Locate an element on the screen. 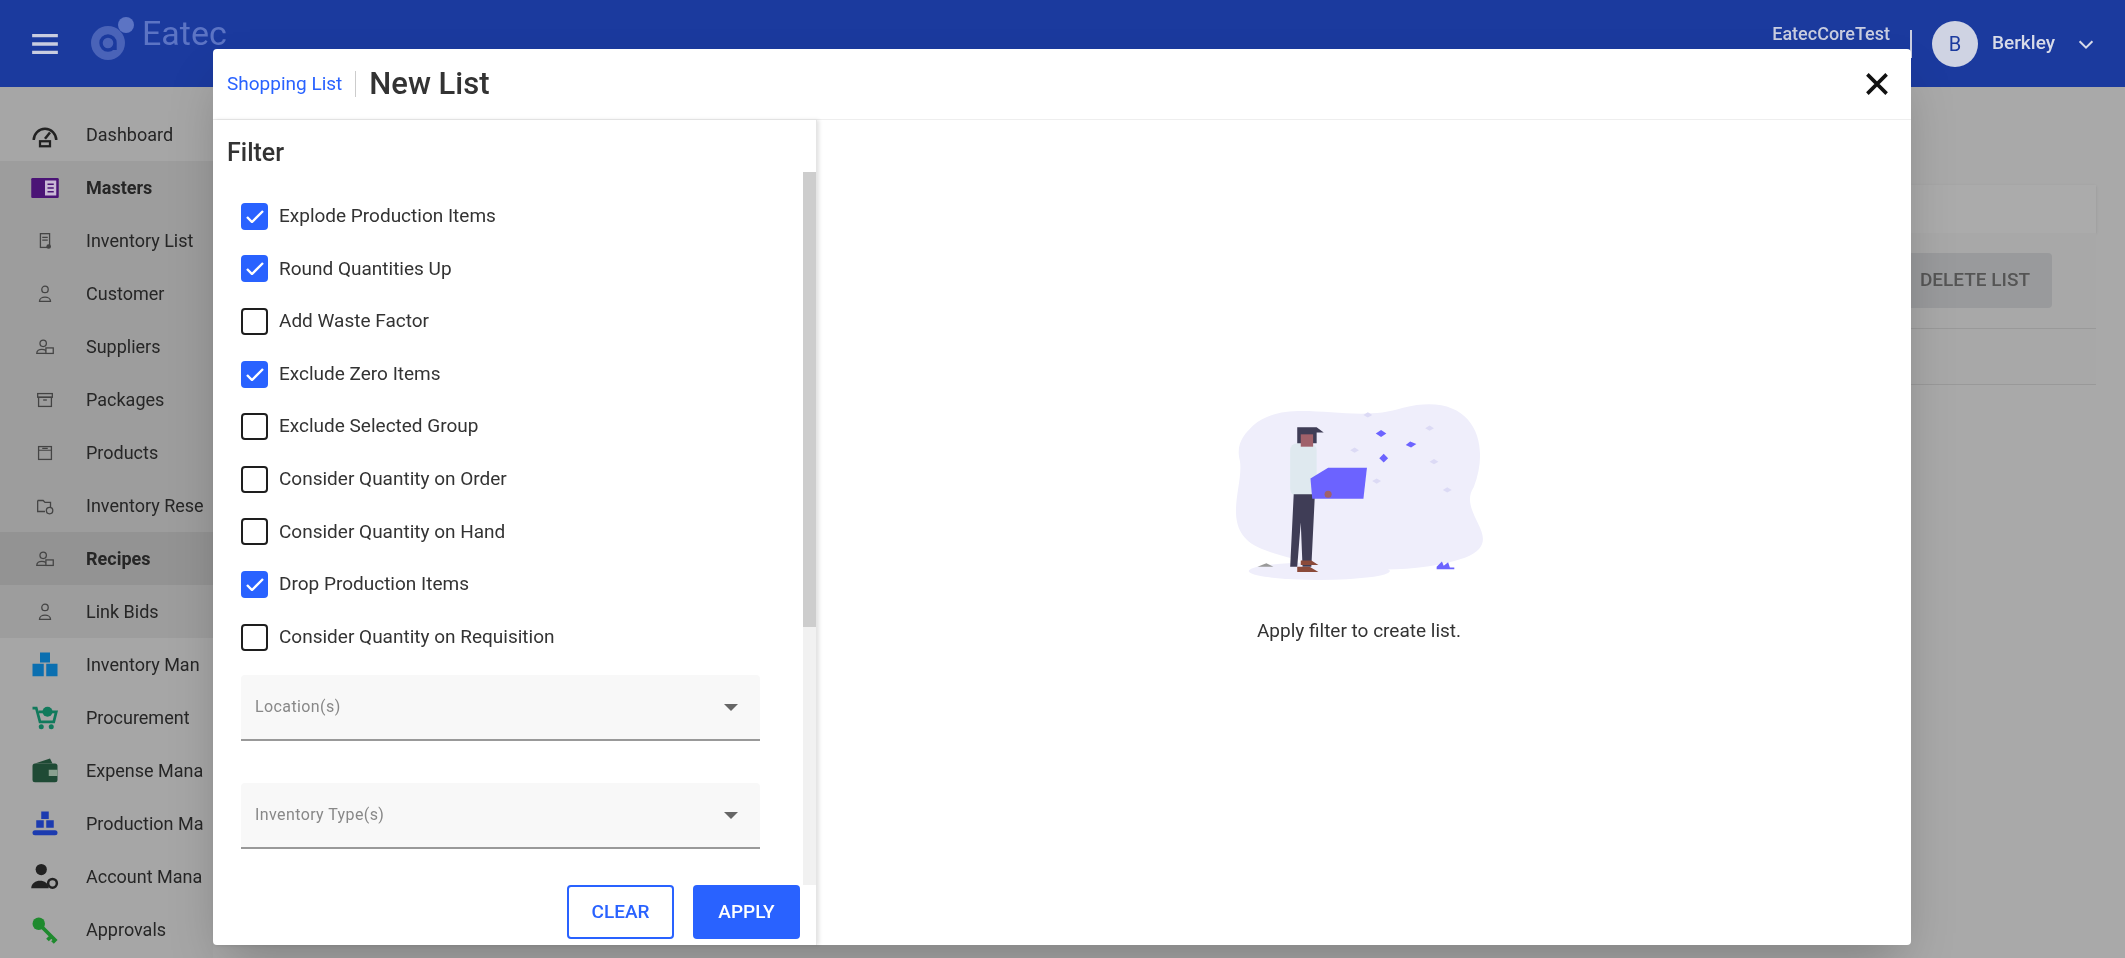 This screenshot has width=2125, height=958. sidebar-item: Products is located at coordinates (106, 452).